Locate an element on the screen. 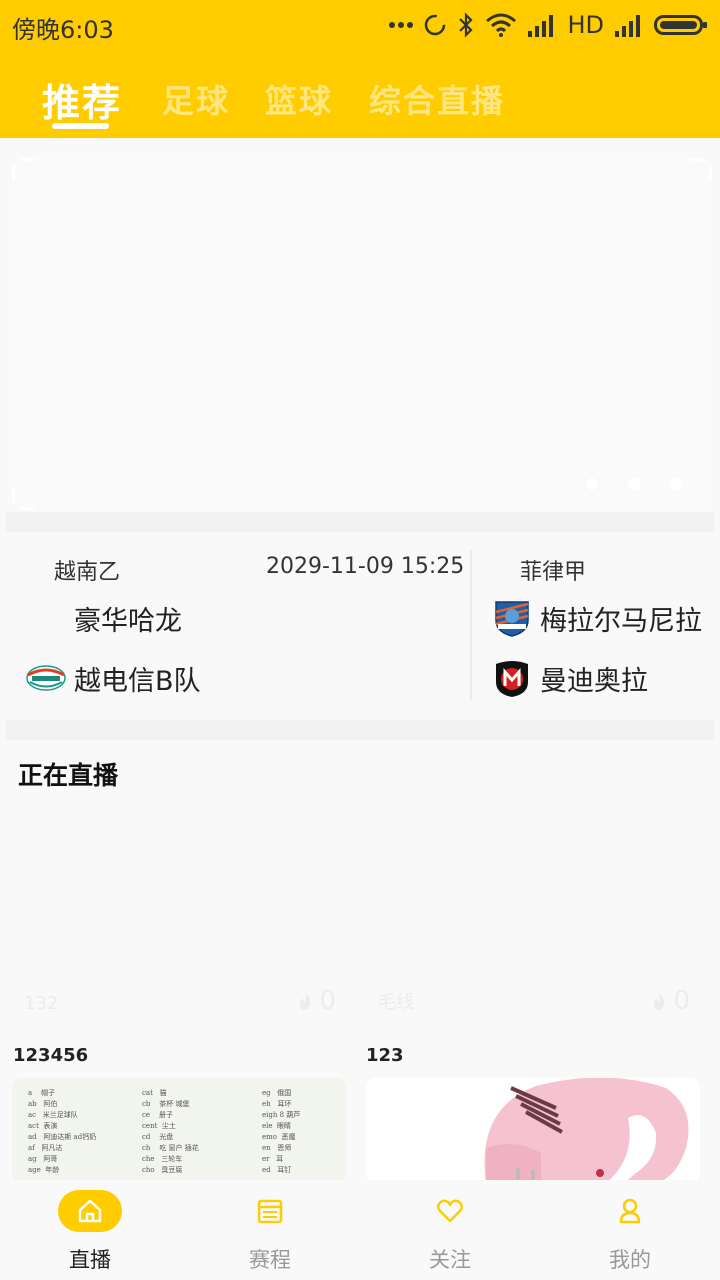  match-time: 2029-11-09 15:25 is located at coordinates (365, 566).